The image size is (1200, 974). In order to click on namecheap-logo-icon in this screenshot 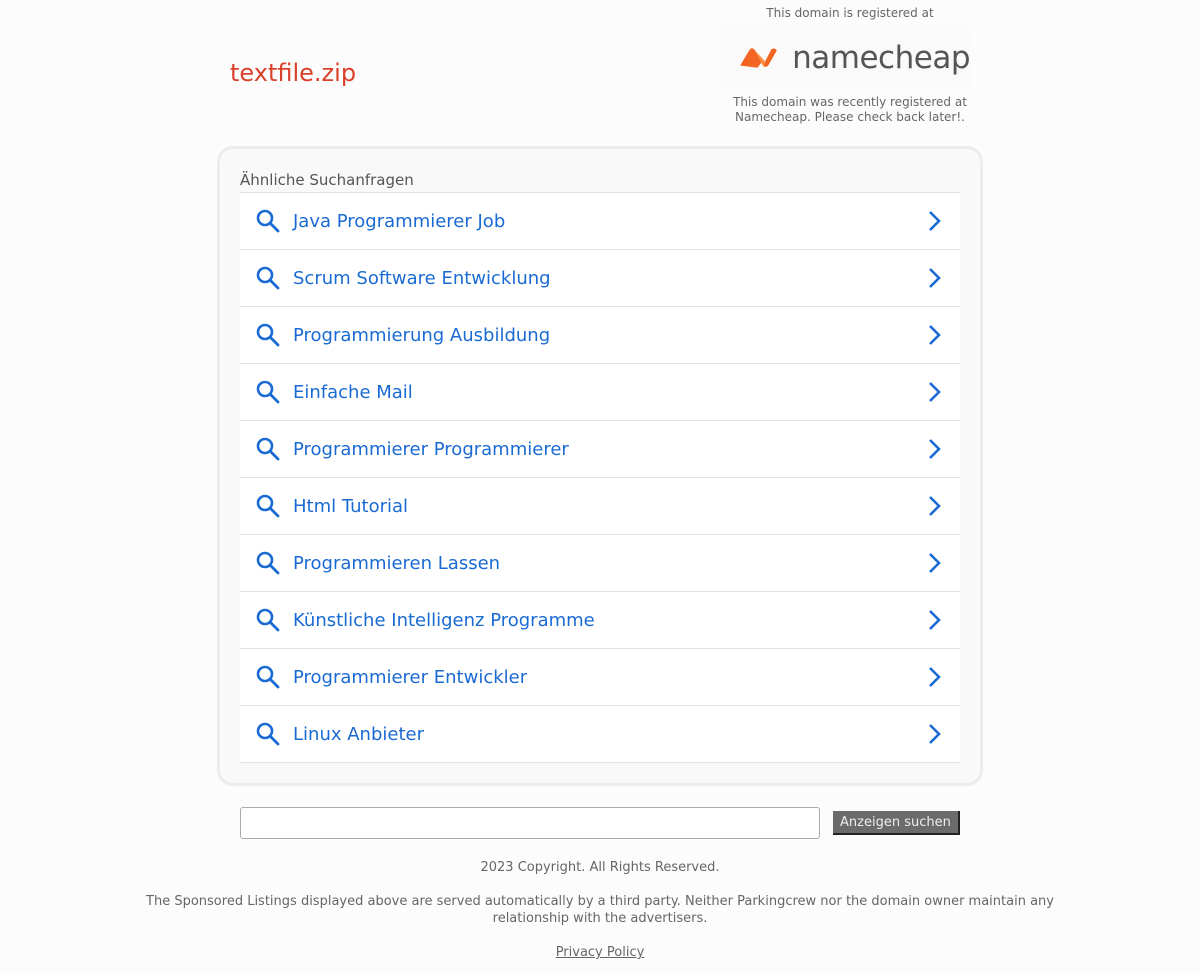, I will do `click(758, 58)`.